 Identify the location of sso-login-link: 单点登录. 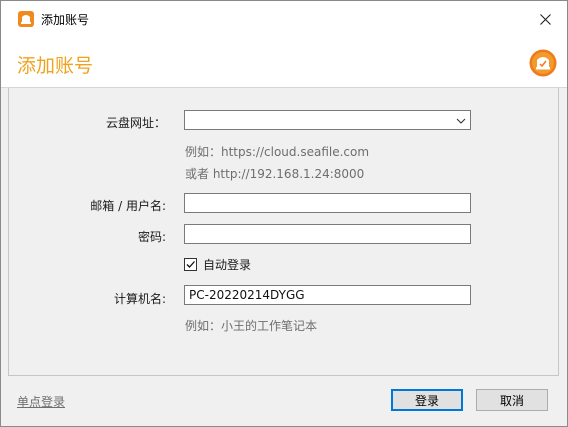
(41, 401).